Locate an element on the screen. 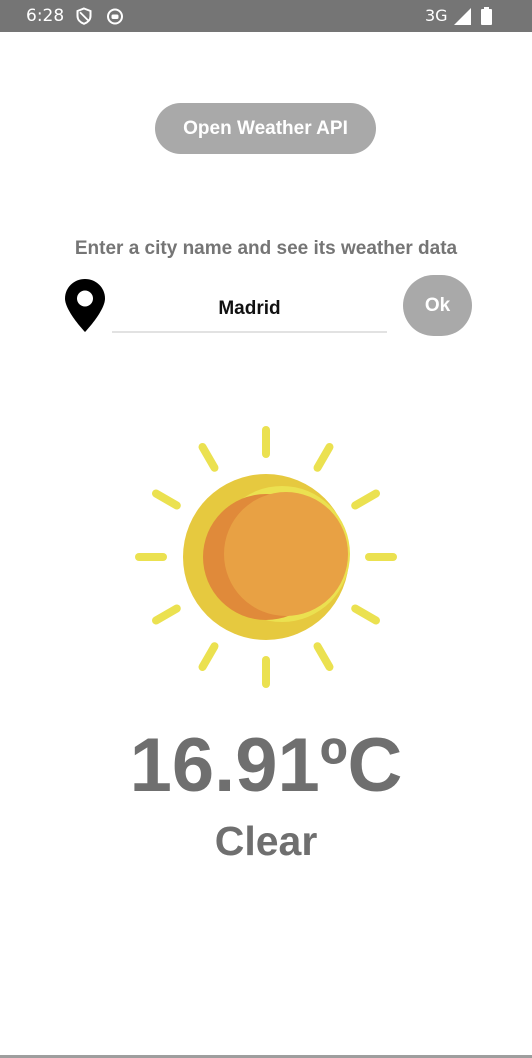 Image resolution: width=532 pixels, height=1058 pixels. city-input is located at coordinates (249, 310).